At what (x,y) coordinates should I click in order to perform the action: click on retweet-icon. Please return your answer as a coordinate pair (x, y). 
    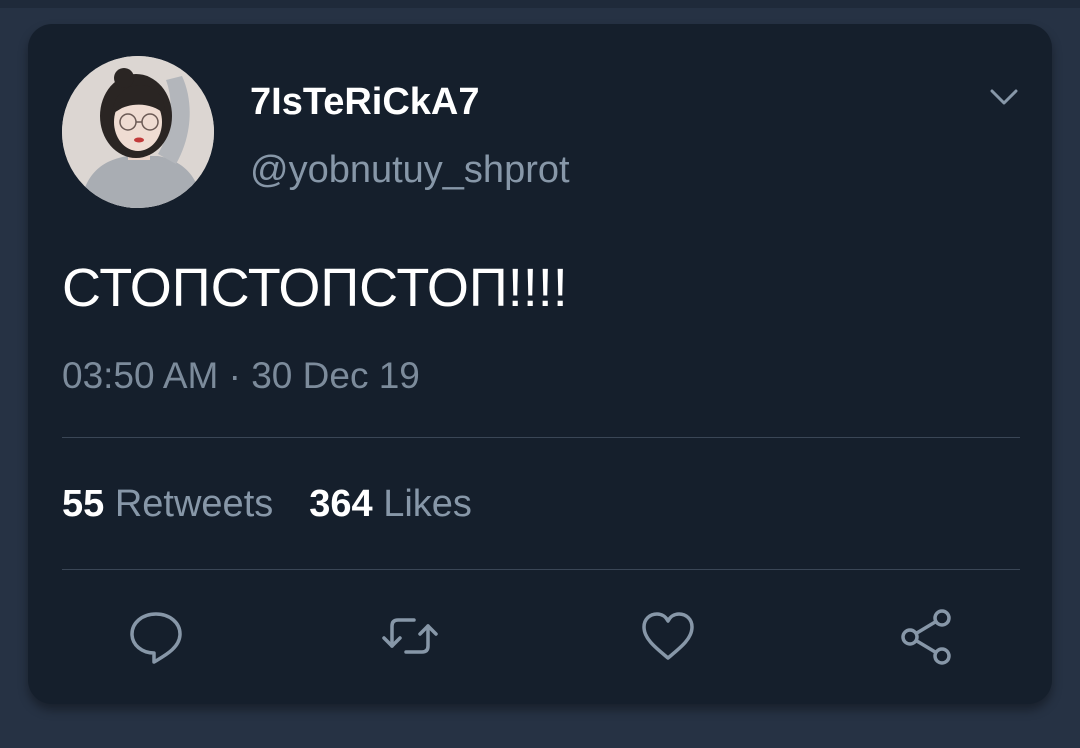
    Looking at the image, I should click on (410, 636).